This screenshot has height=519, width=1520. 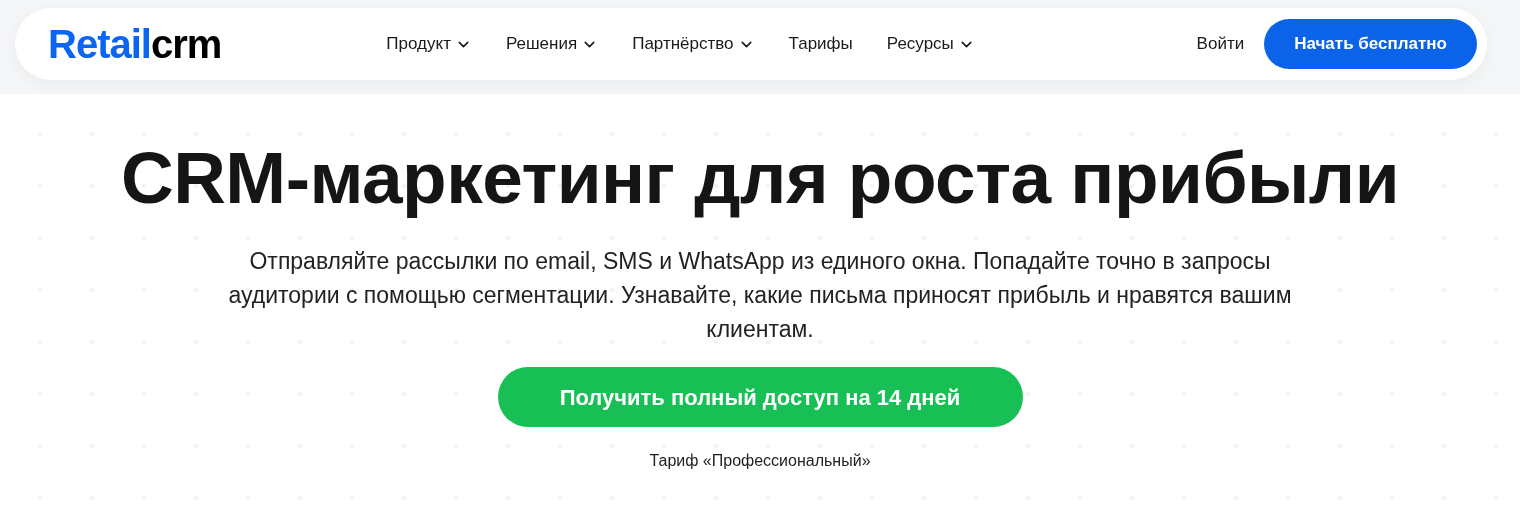 What do you see at coordinates (552, 44) in the screenshot?
I see `nav-link: Решения` at bounding box center [552, 44].